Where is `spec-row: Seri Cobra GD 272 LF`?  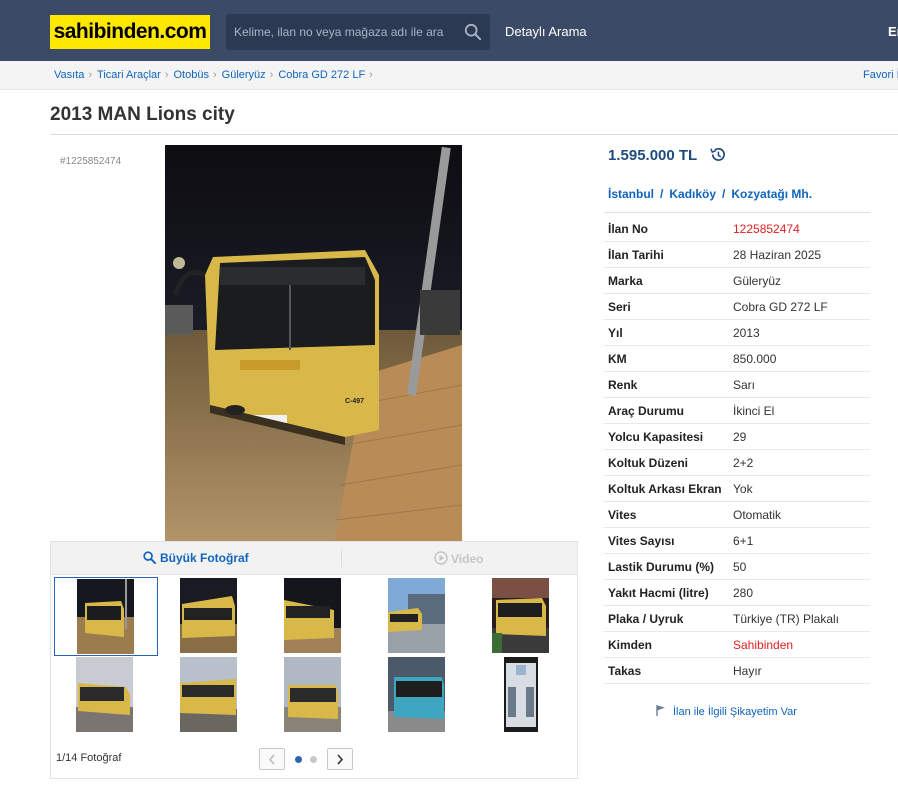 spec-row: Seri Cobra GD 272 LF is located at coordinates (737, 307).